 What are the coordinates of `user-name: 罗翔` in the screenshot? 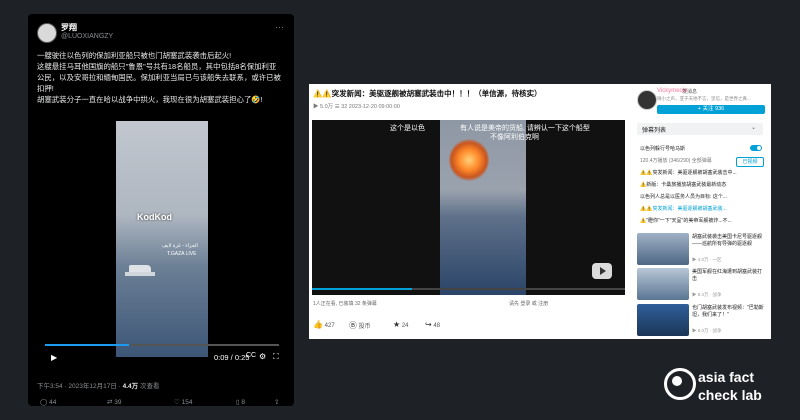 It's located at (69, 27).